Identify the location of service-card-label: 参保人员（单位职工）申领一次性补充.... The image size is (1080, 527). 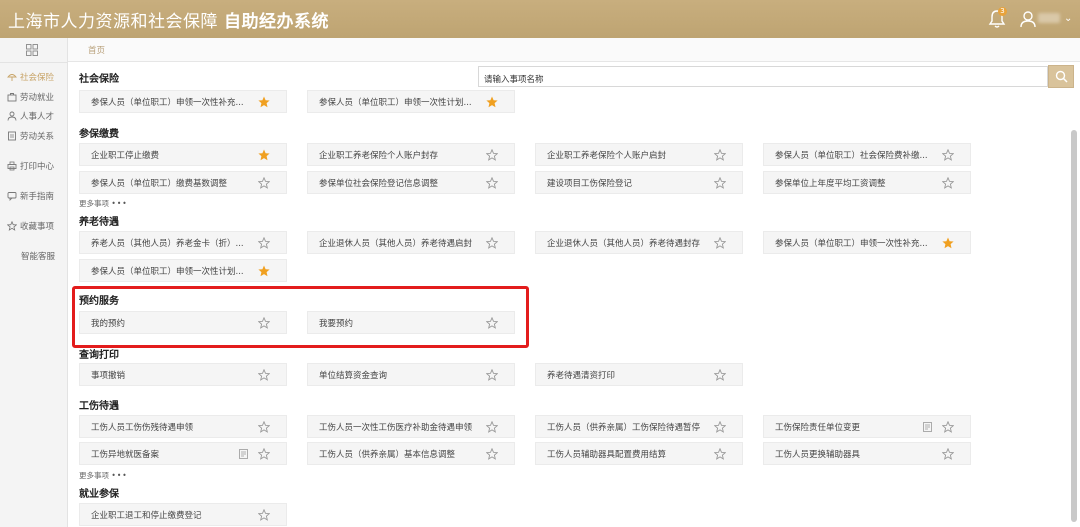
(851, 243).